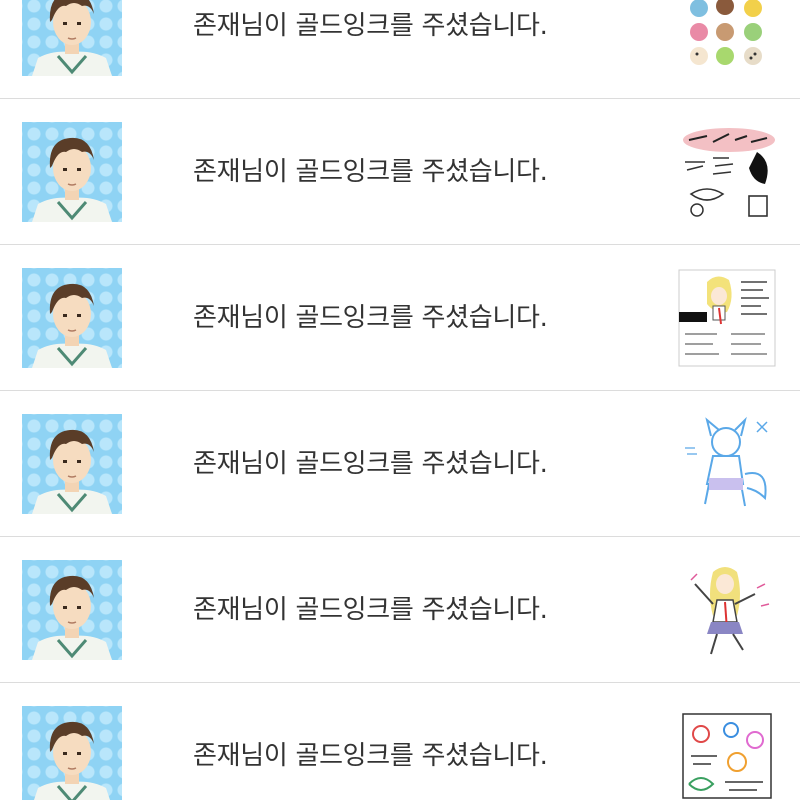 Image resolution: width=800 pixels, height=800 pixels. Describe the element at coordinates (727, 756) in the screenshot. I see `colorful-doodle-page-icon` at that location.